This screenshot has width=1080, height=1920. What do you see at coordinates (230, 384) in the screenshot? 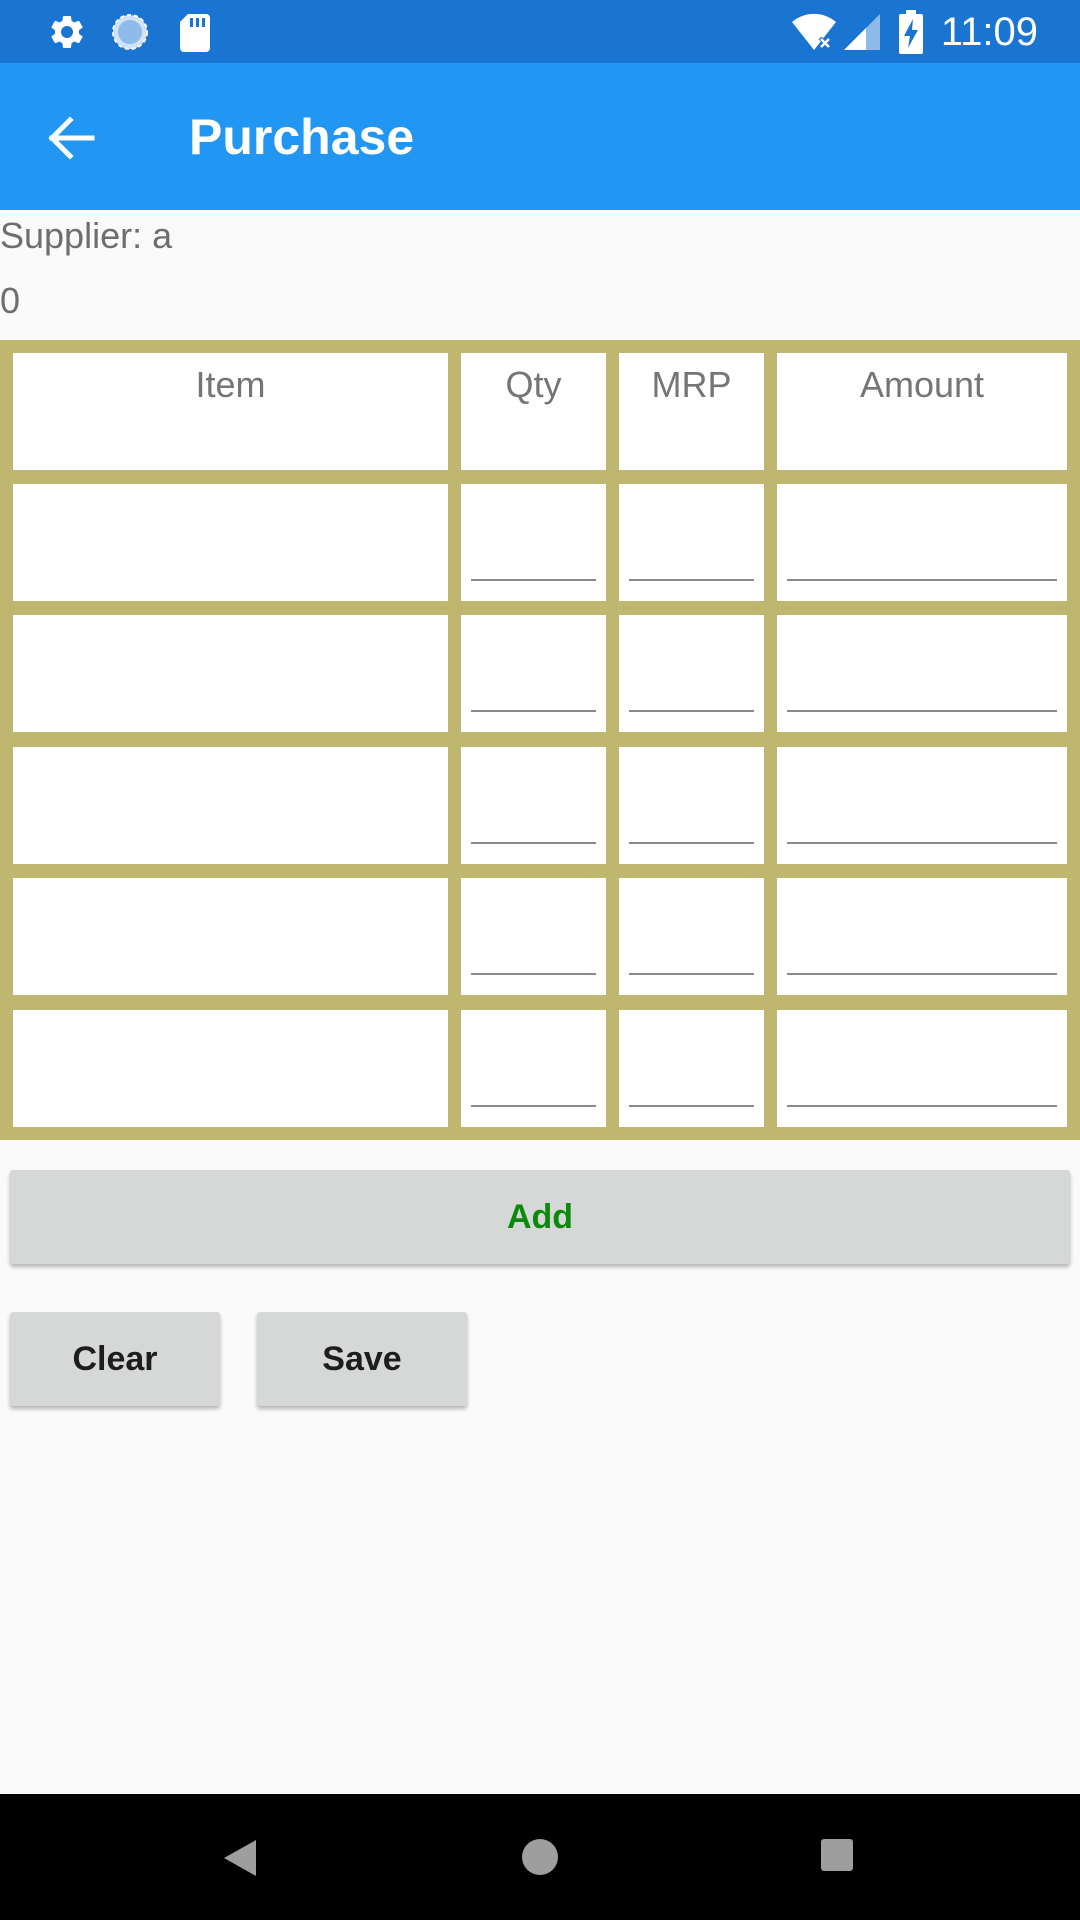
I see `header-item-label: Item` at bounding box center [230, 384].